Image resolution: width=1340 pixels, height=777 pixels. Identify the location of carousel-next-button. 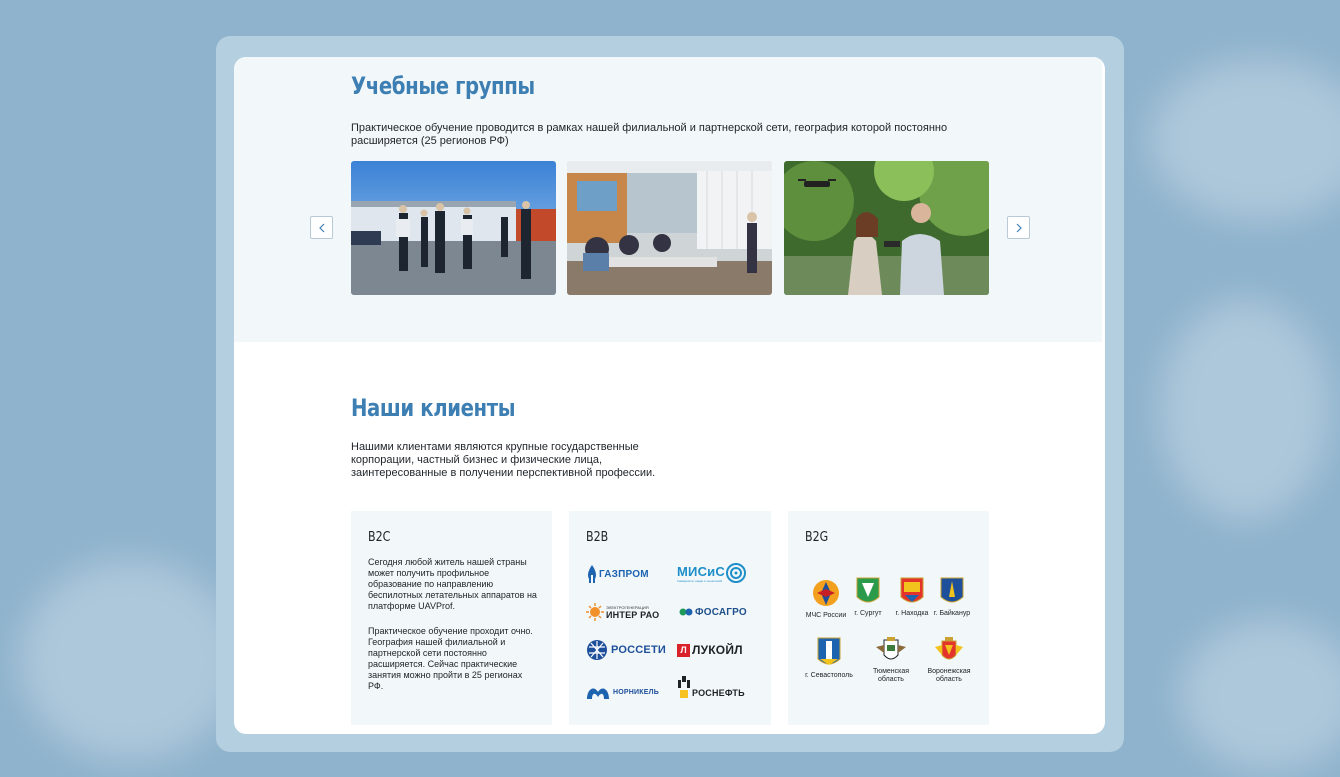
(1018, 227).